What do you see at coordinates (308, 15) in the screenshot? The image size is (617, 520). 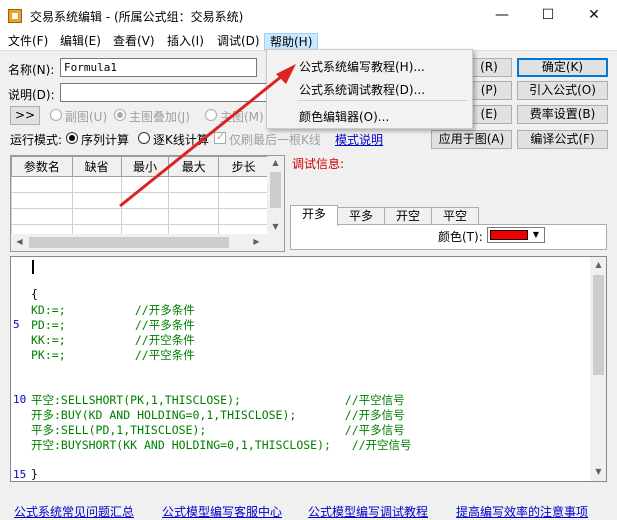 I see `title-bar: 交易系统编辑 - (所属公式组：交易系统) — ☐ ✕` at bounding box center [308, 15].